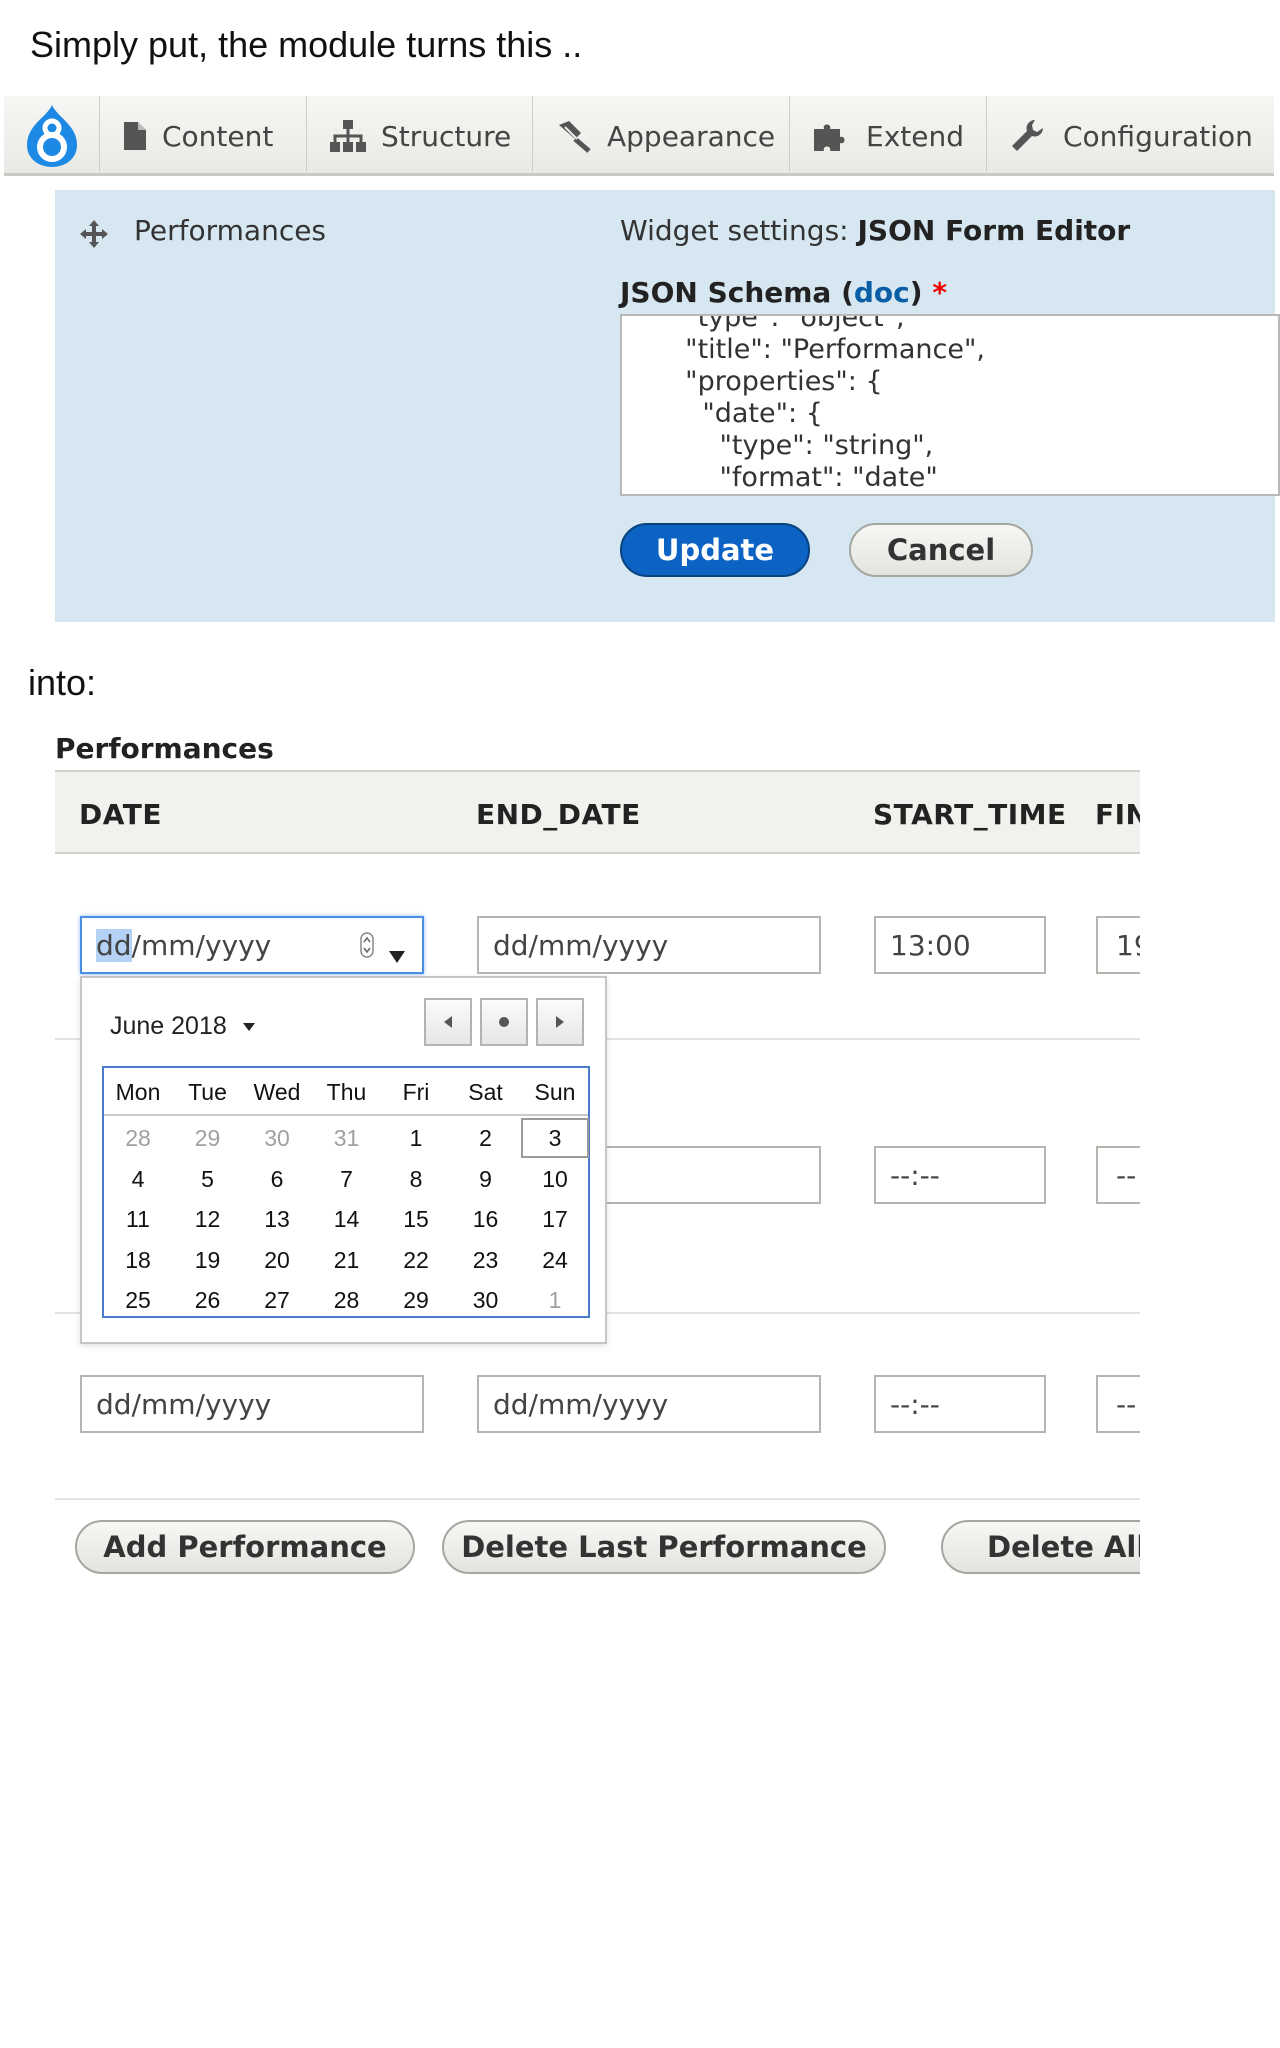 This screenshot has width=1280, height=2048. I want to click on caret-down-icon, so click(248, 1027).